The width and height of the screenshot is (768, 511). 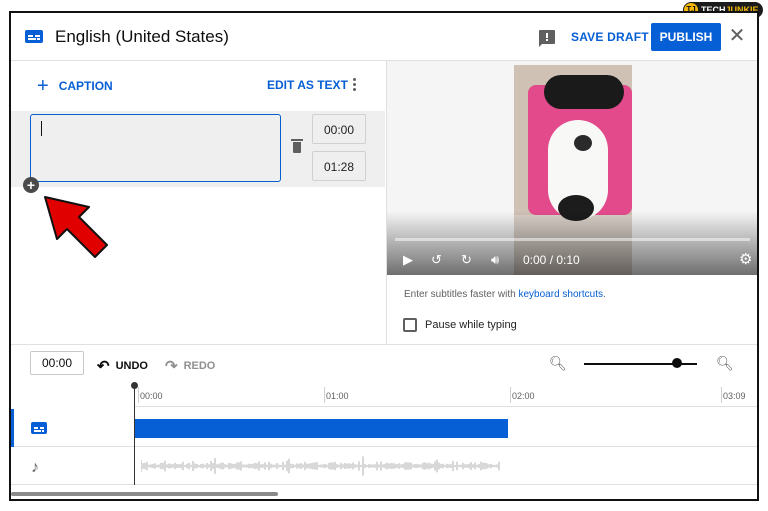 What do you see at coordinates (408, 260) in the screenshot?
I see `play-icon: ▶` at bounding box center [408, 260].